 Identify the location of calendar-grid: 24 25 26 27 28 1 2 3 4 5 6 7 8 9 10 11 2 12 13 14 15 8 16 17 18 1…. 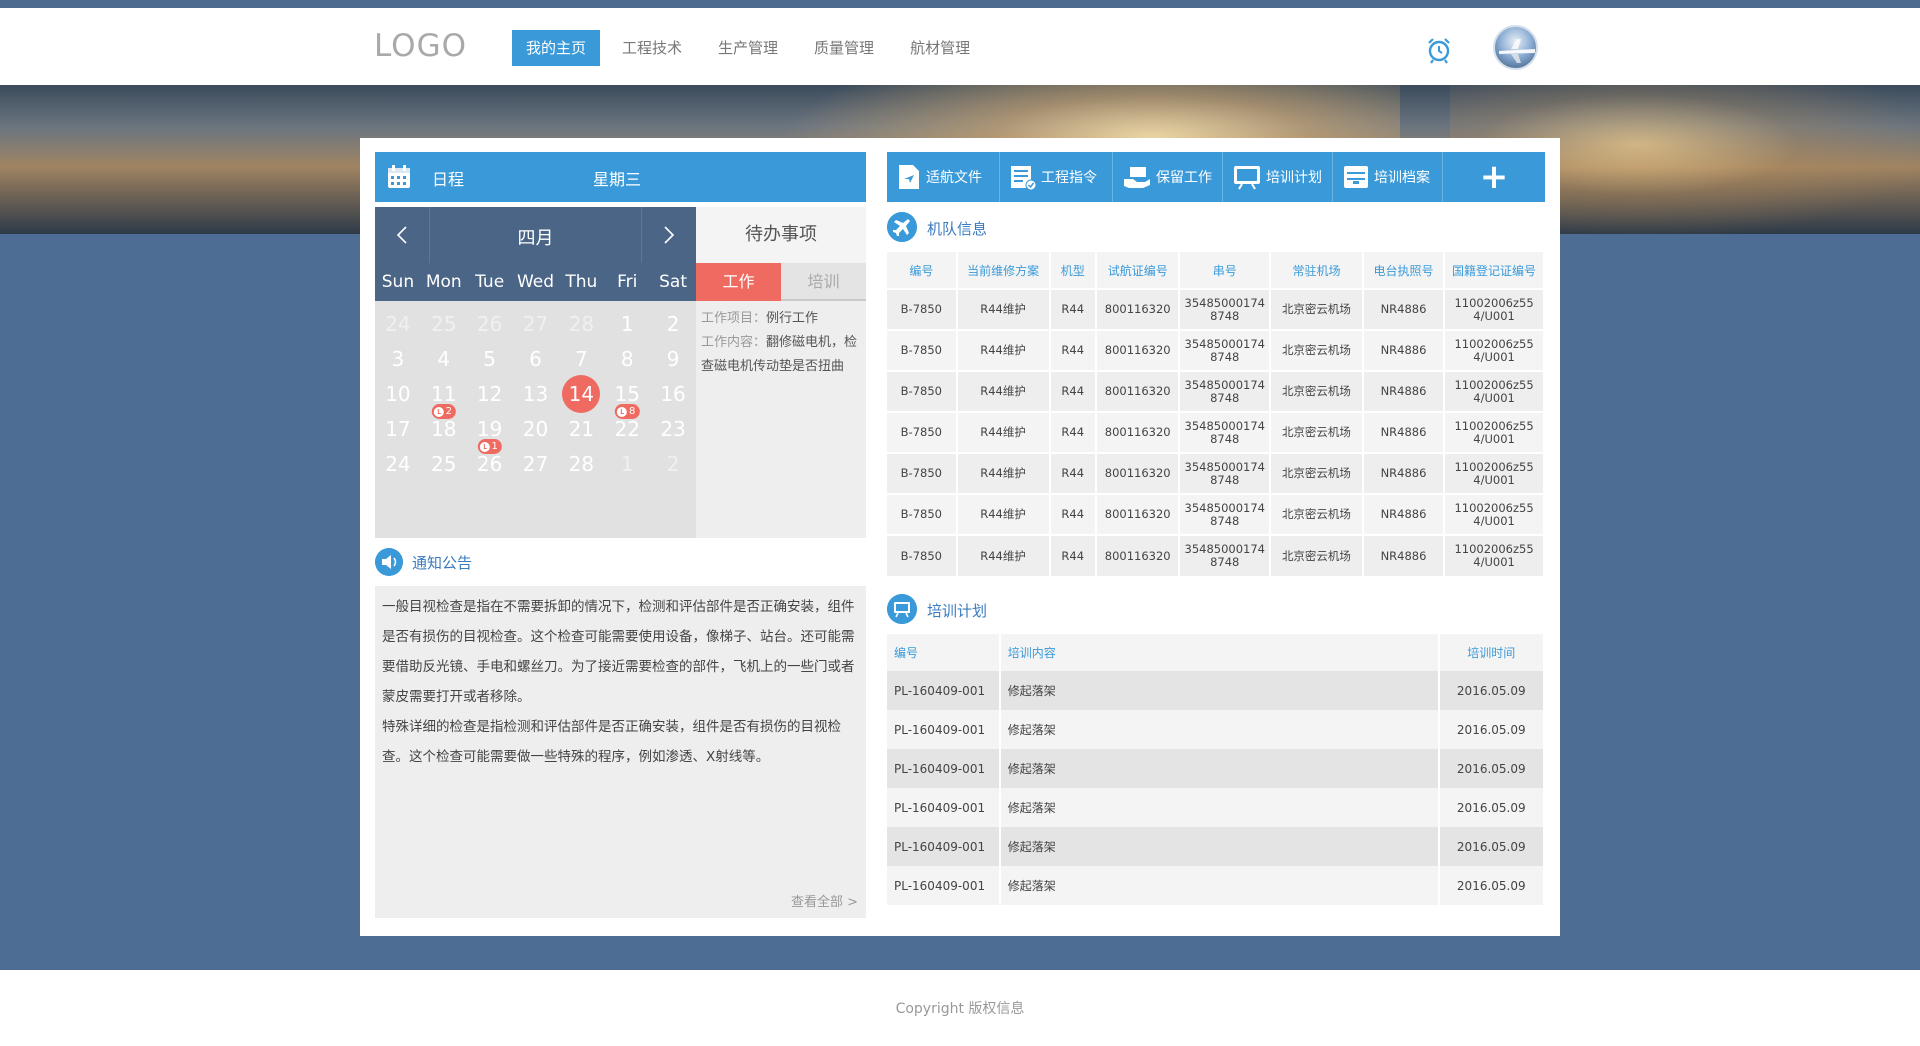
(535, 419).